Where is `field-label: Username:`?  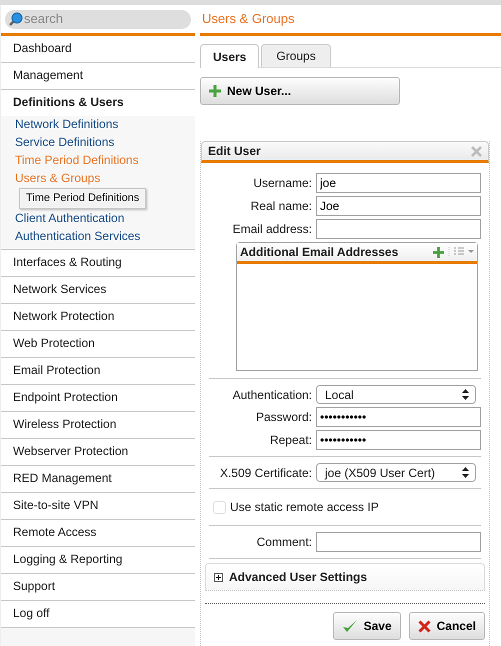 field-label: Username: is located at coordinates (282, 183).